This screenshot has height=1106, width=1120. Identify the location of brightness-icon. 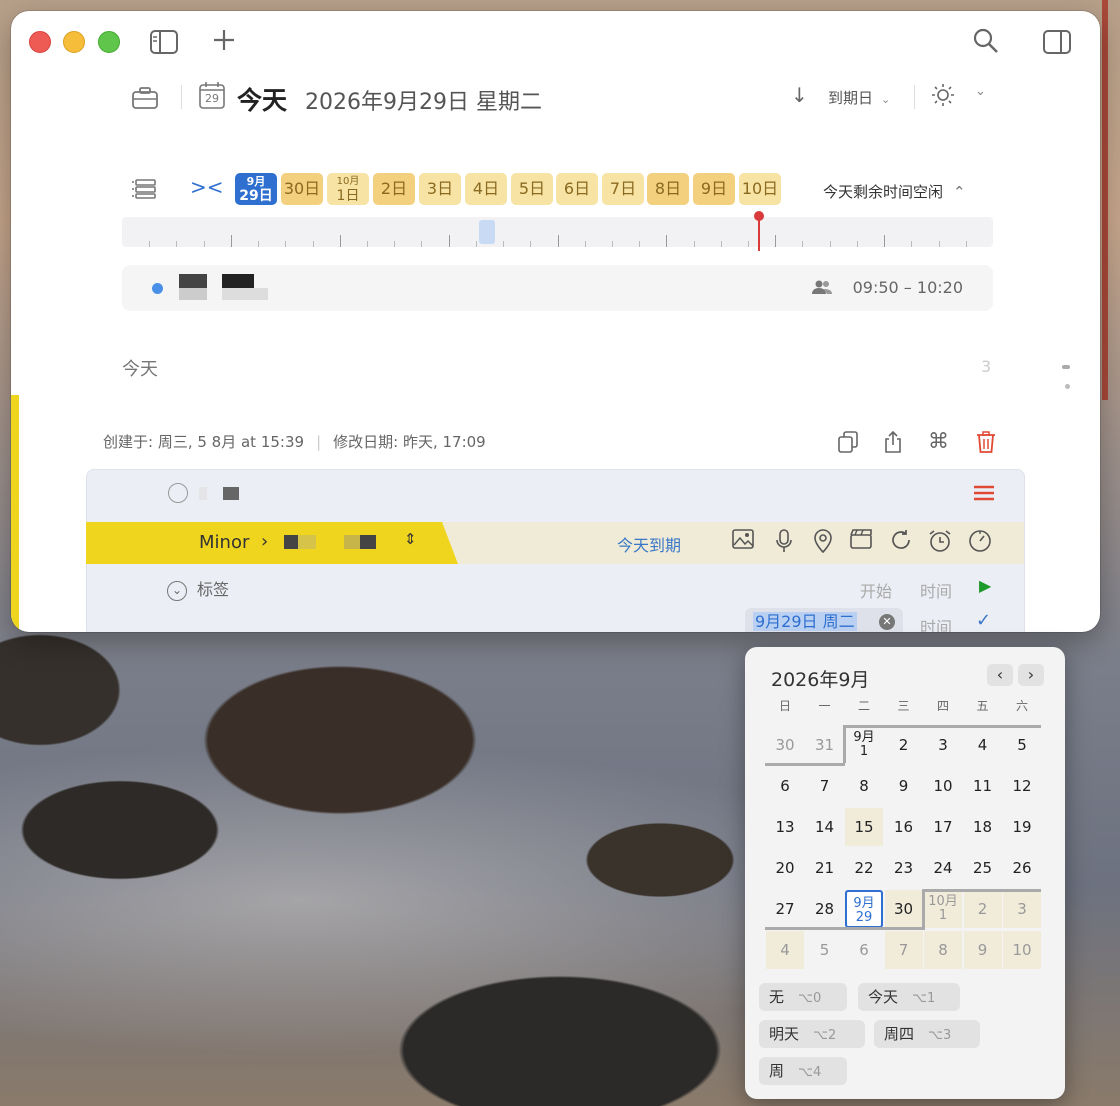
(943, 97).